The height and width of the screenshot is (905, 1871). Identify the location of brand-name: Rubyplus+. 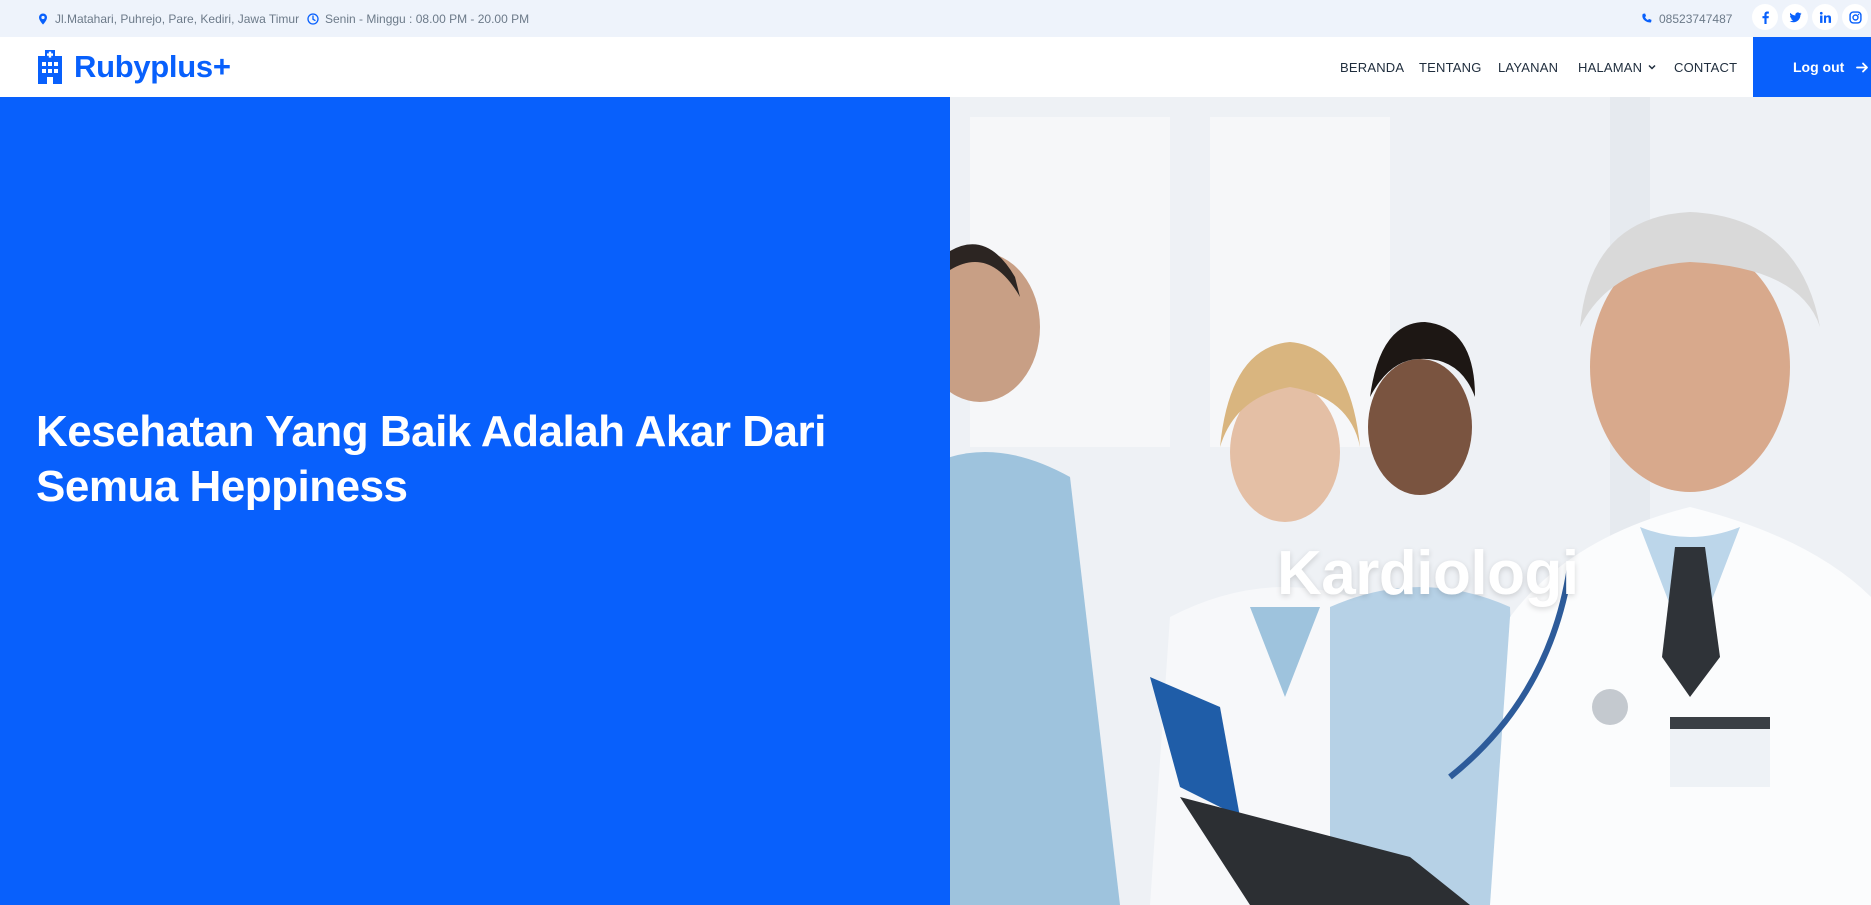
(152, 66).